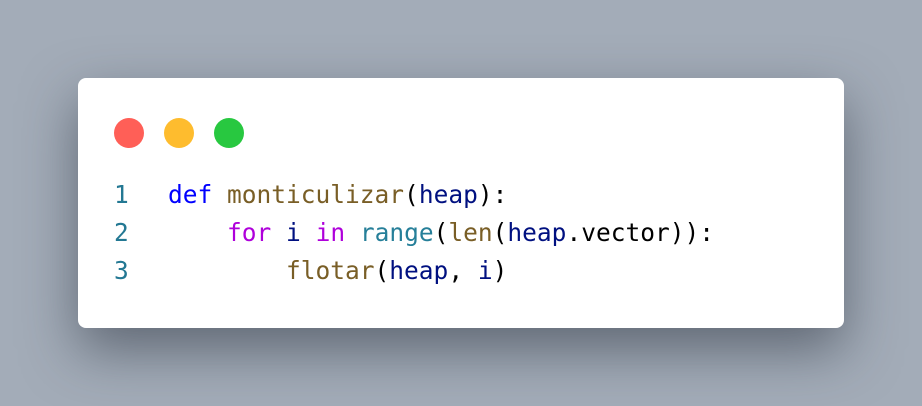 The height and width of the screenshot is (406, 922). Describe the element at coordinates (448, 194) in the screenshot. I see `parameter: heap` at that location.